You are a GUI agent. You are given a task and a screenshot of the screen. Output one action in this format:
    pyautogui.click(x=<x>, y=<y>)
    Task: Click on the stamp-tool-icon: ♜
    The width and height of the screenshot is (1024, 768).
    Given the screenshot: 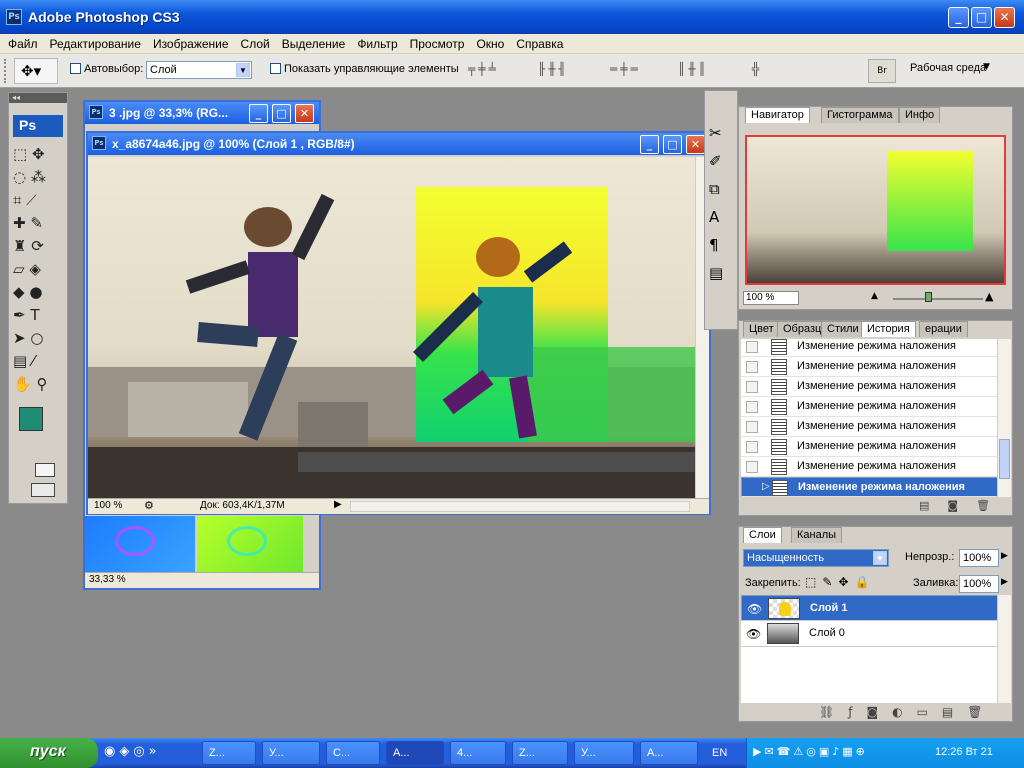 What is the action you would take?
    pyautogui.click(x=19, y=246)
    